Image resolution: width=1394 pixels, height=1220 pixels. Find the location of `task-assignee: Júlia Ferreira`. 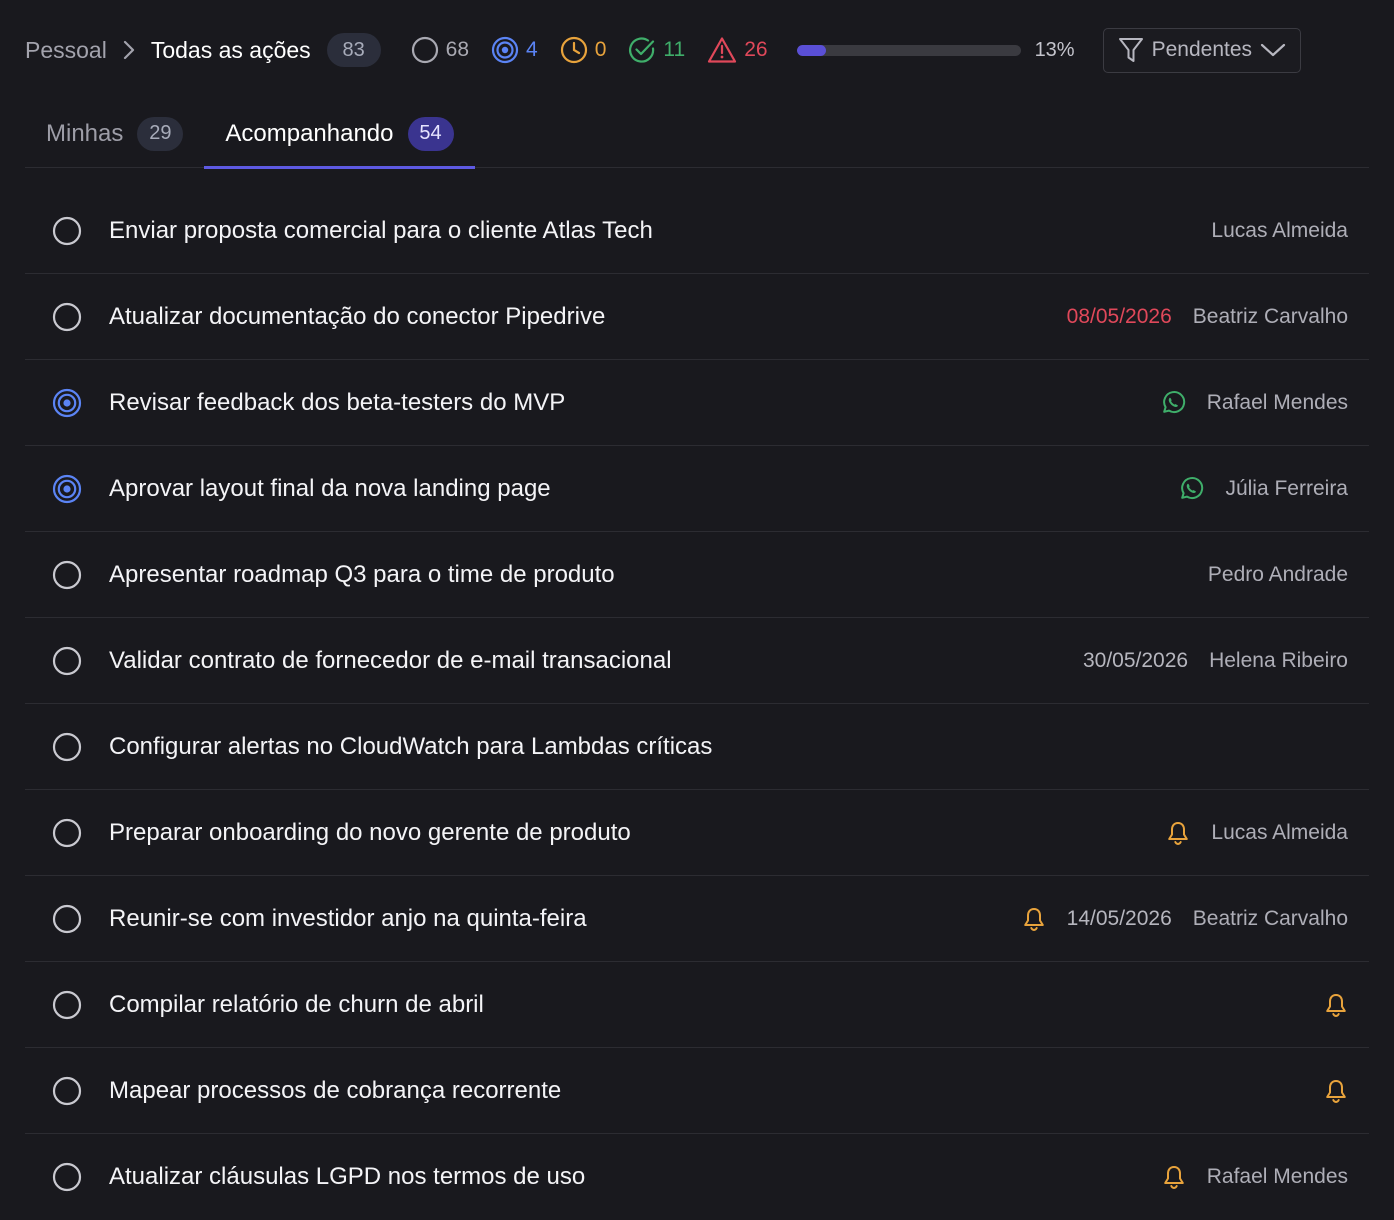

task-assignee: Júlia Ferreira is located at coordinates (1286, 488).